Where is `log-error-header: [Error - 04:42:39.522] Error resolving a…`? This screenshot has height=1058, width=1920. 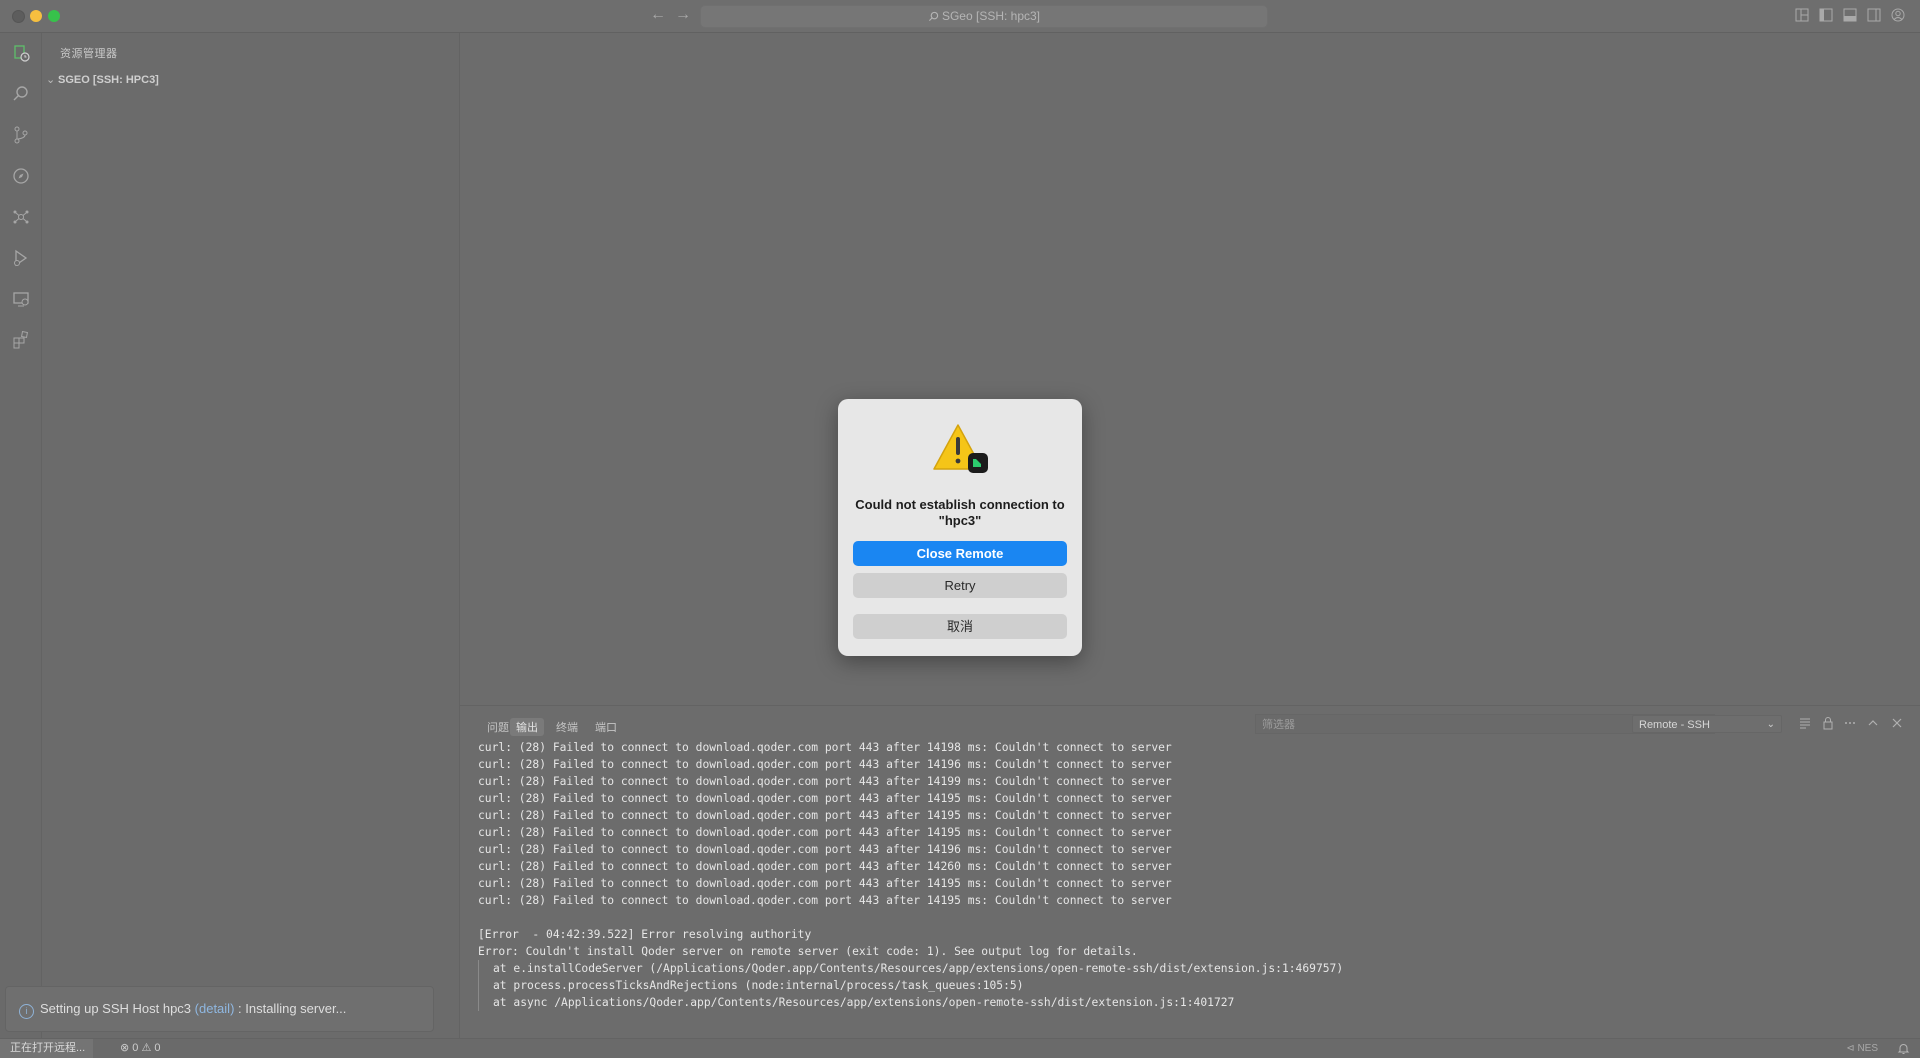 log-error-header: [Error - 04:42:39.522] Error resolving a… is located at coordinates (645, 934).